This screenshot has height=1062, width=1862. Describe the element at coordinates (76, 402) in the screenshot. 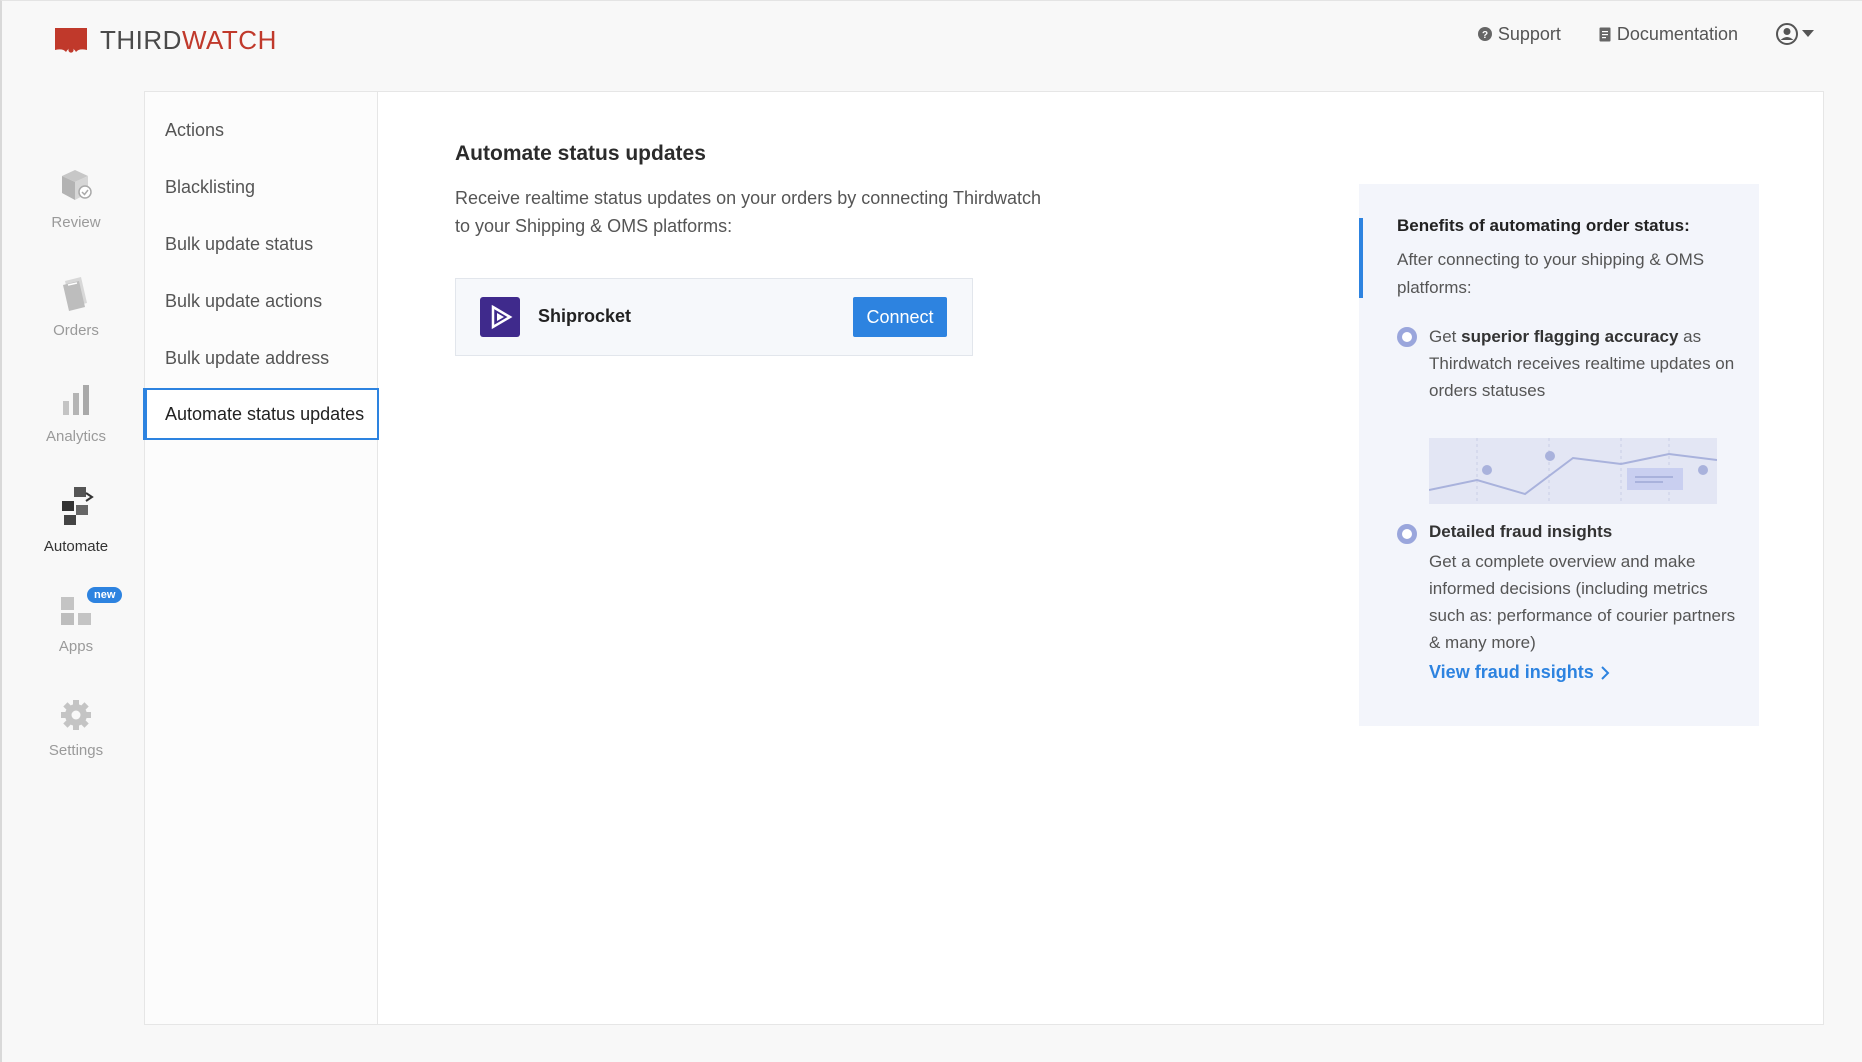

I see `bar-chart-icon` at that location.